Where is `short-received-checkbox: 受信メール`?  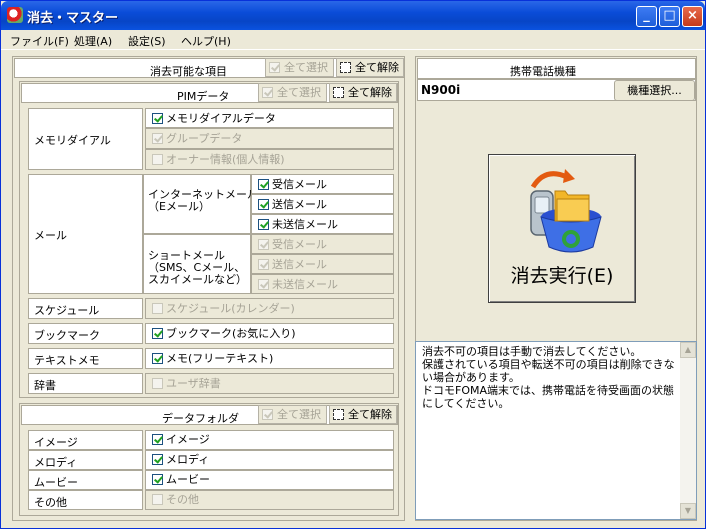 short-received-checkbox: 受信メール is located at coordinates (292, 245).